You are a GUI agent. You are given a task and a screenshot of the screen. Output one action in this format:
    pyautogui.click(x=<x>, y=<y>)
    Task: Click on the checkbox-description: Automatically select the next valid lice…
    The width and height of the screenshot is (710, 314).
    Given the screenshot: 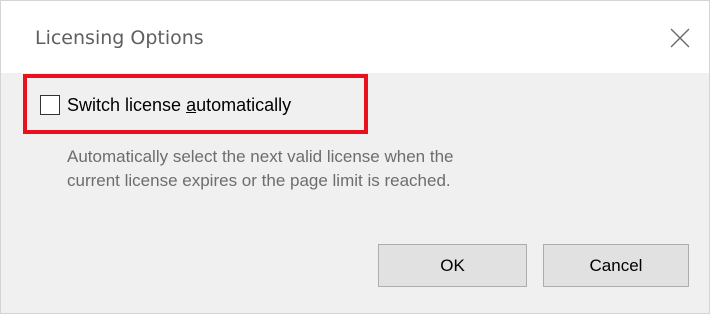 What is the action you would take?
    pyautogui.click(x=347, y=169)
    